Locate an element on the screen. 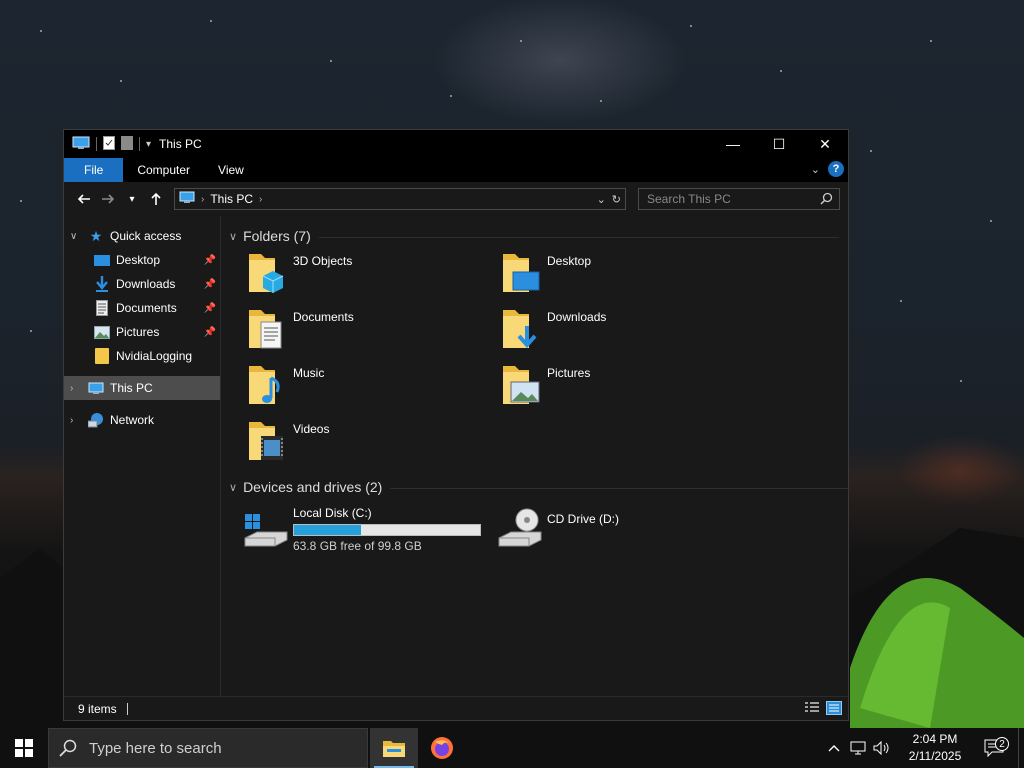 The height and width of the screenshot is (768, 1024). drive-local-disk-c: Local Disk (C:) 63.8 GB free of 99.8 GB is located at coordinates (362, 531).